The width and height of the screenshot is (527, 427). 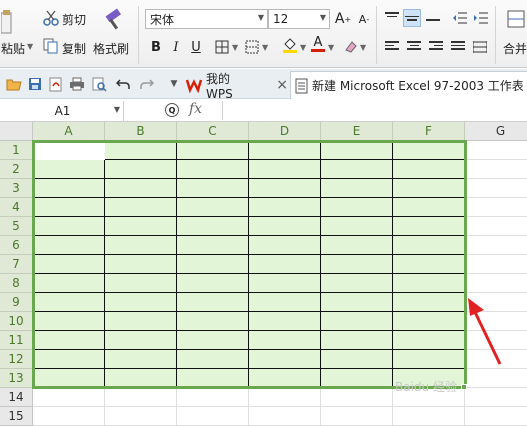 What do you see at coordinates (213, 245) in the screenshot?
I see `cell-c6` at bounding box center [213, 245].